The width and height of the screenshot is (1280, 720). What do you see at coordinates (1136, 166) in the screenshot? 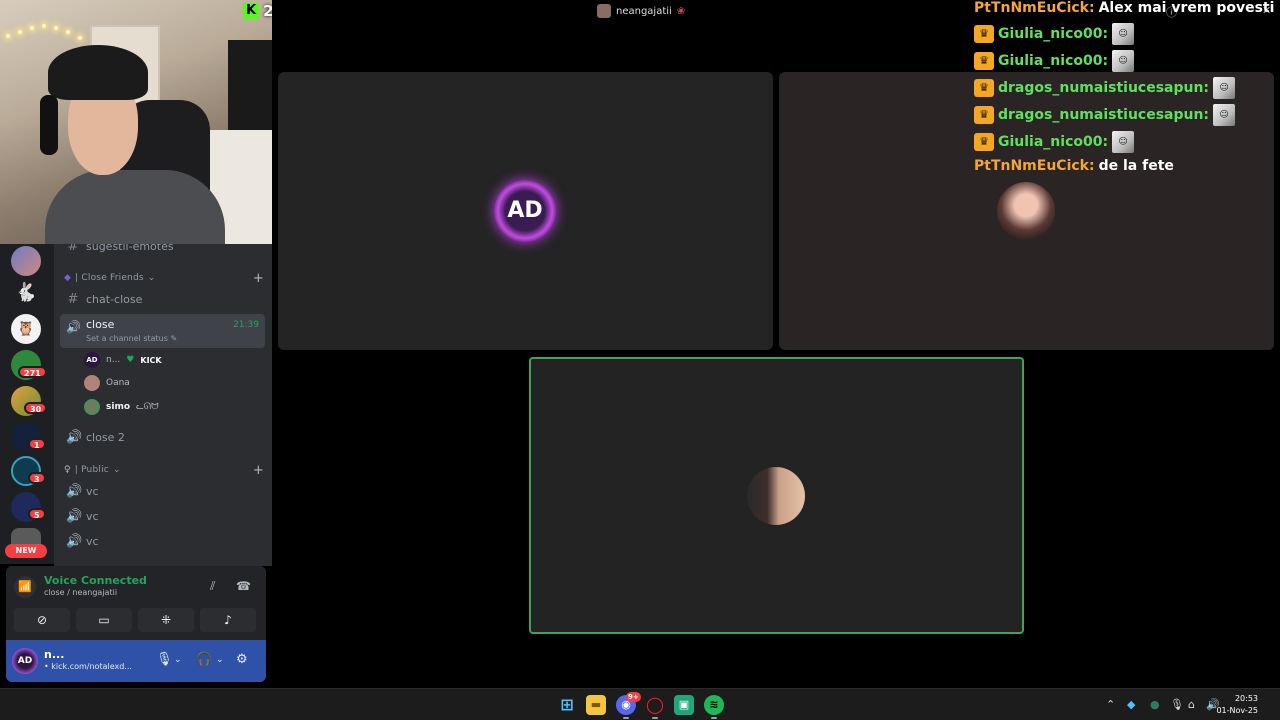
I see `chat-text: de la fete` at bounding box center [1136, 166].